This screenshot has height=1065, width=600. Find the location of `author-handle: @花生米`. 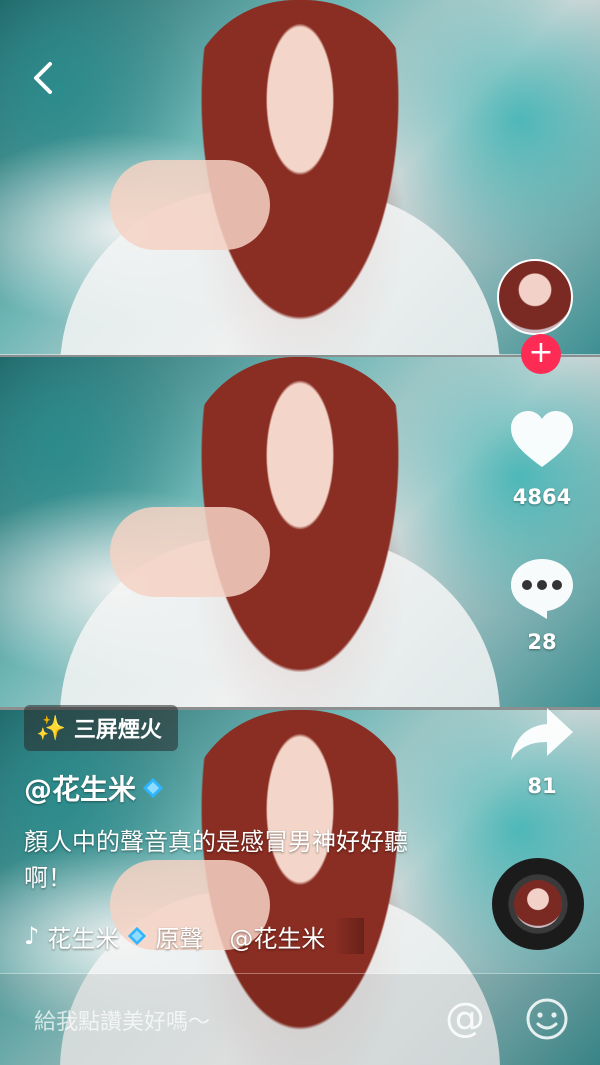

author-handle: @花生米 is located at coordinates (80, 788).